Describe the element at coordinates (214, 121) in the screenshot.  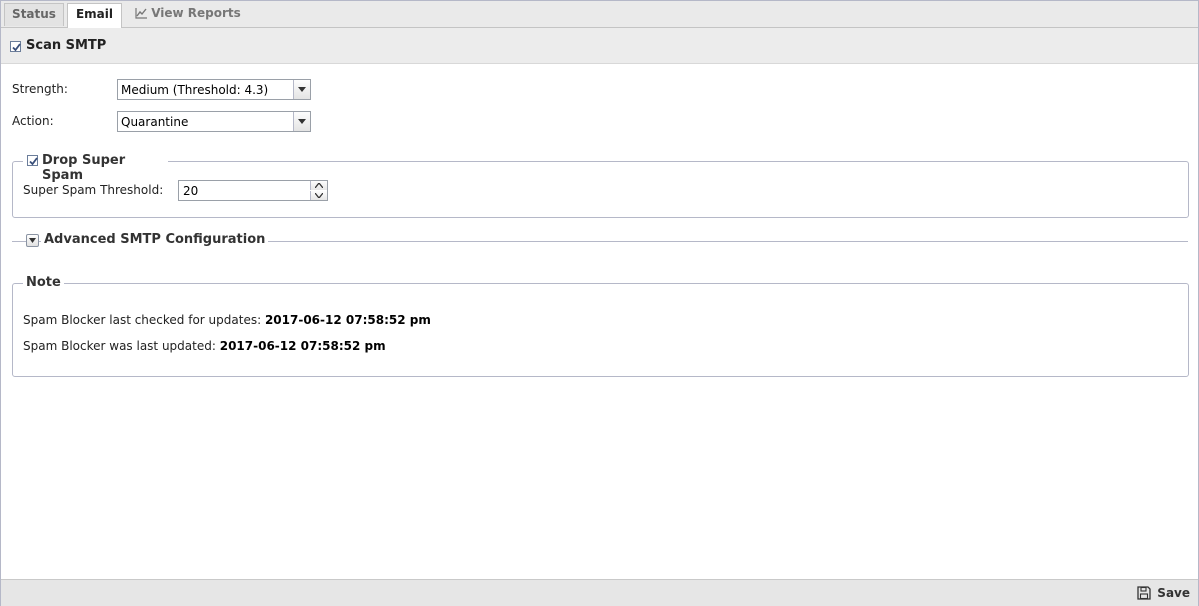
I see `action-select: Quarantine` at that location.